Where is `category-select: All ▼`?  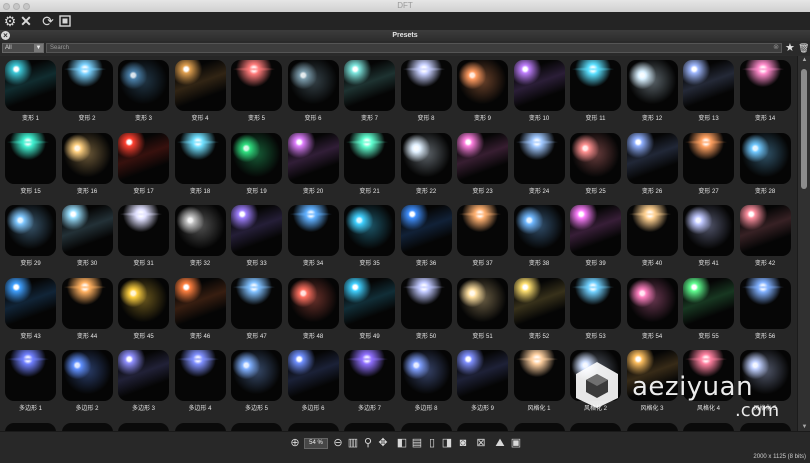
category-select: All ▼ is located at coordinates (23, 48).